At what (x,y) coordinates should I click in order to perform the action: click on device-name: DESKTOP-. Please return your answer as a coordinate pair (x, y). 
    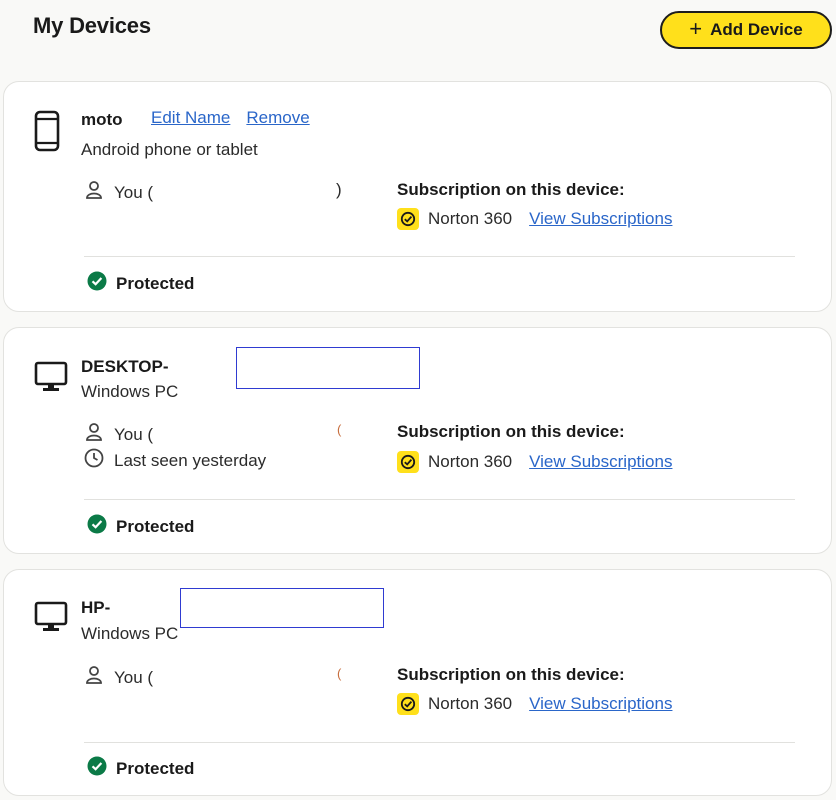
    Looking at the image, I should click on (125, 366).